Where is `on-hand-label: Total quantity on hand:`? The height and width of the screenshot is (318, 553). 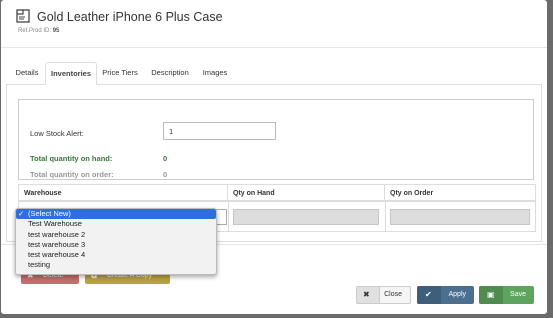 on-hand-label: Total quantity on hand: is located at coordinates (71, 158).